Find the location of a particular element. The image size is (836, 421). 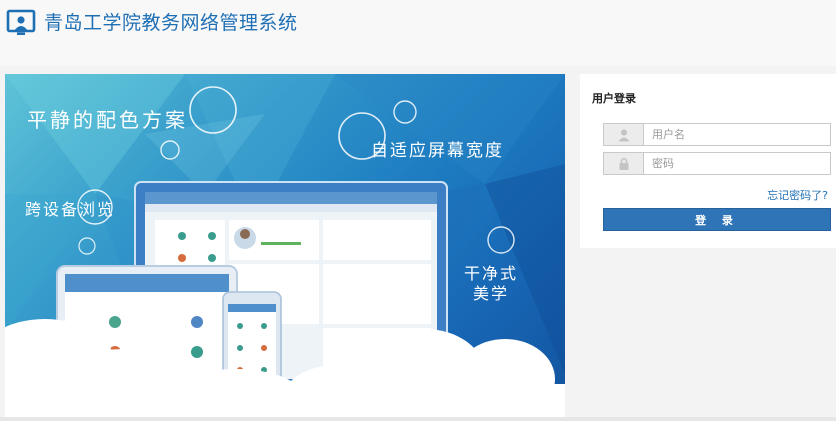

slogan-adaptive-width: 自适应屏幕宽度 is located at coordinates (437, 151).